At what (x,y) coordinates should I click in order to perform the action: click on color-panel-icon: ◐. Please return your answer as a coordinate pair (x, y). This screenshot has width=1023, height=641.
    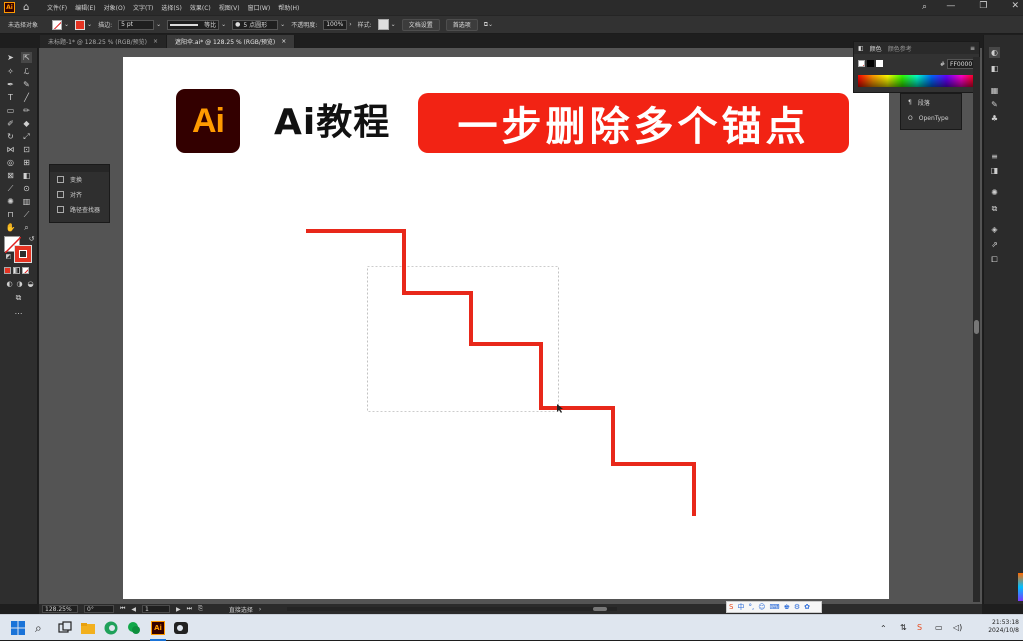
    Looking at the image, I should click on (994, 52).